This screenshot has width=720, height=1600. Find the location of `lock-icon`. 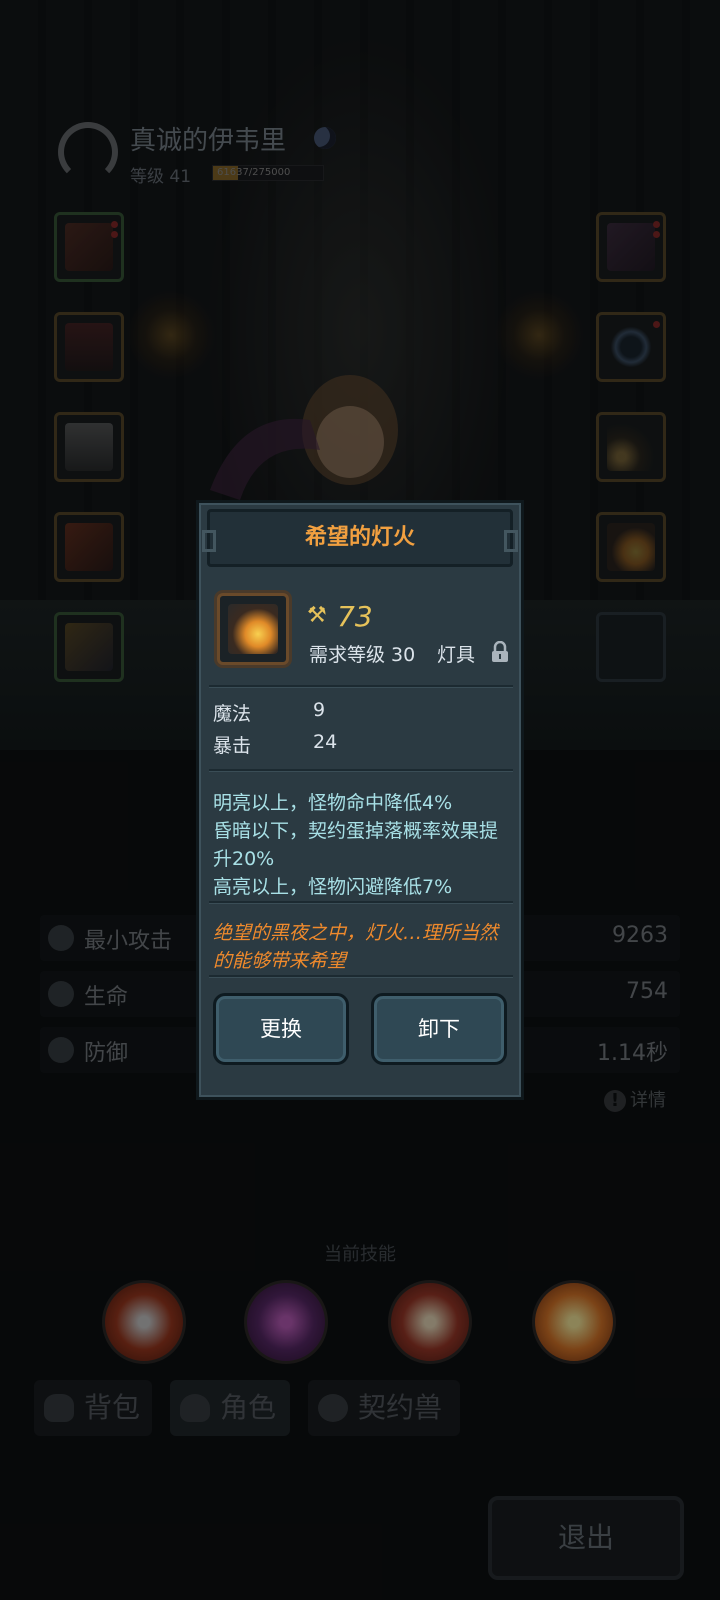

lock-icon is located at coordinates (500, 652).